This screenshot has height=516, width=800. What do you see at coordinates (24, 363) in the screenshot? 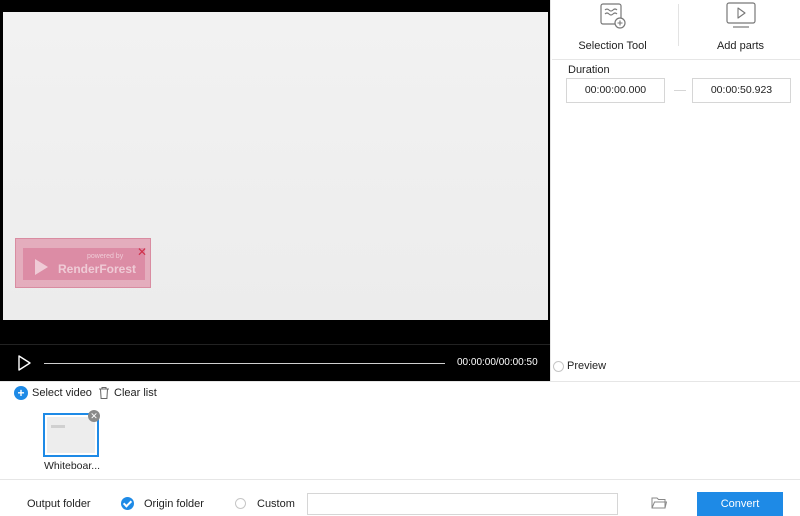
I see `play-icon` at bounding box center [24, 363].